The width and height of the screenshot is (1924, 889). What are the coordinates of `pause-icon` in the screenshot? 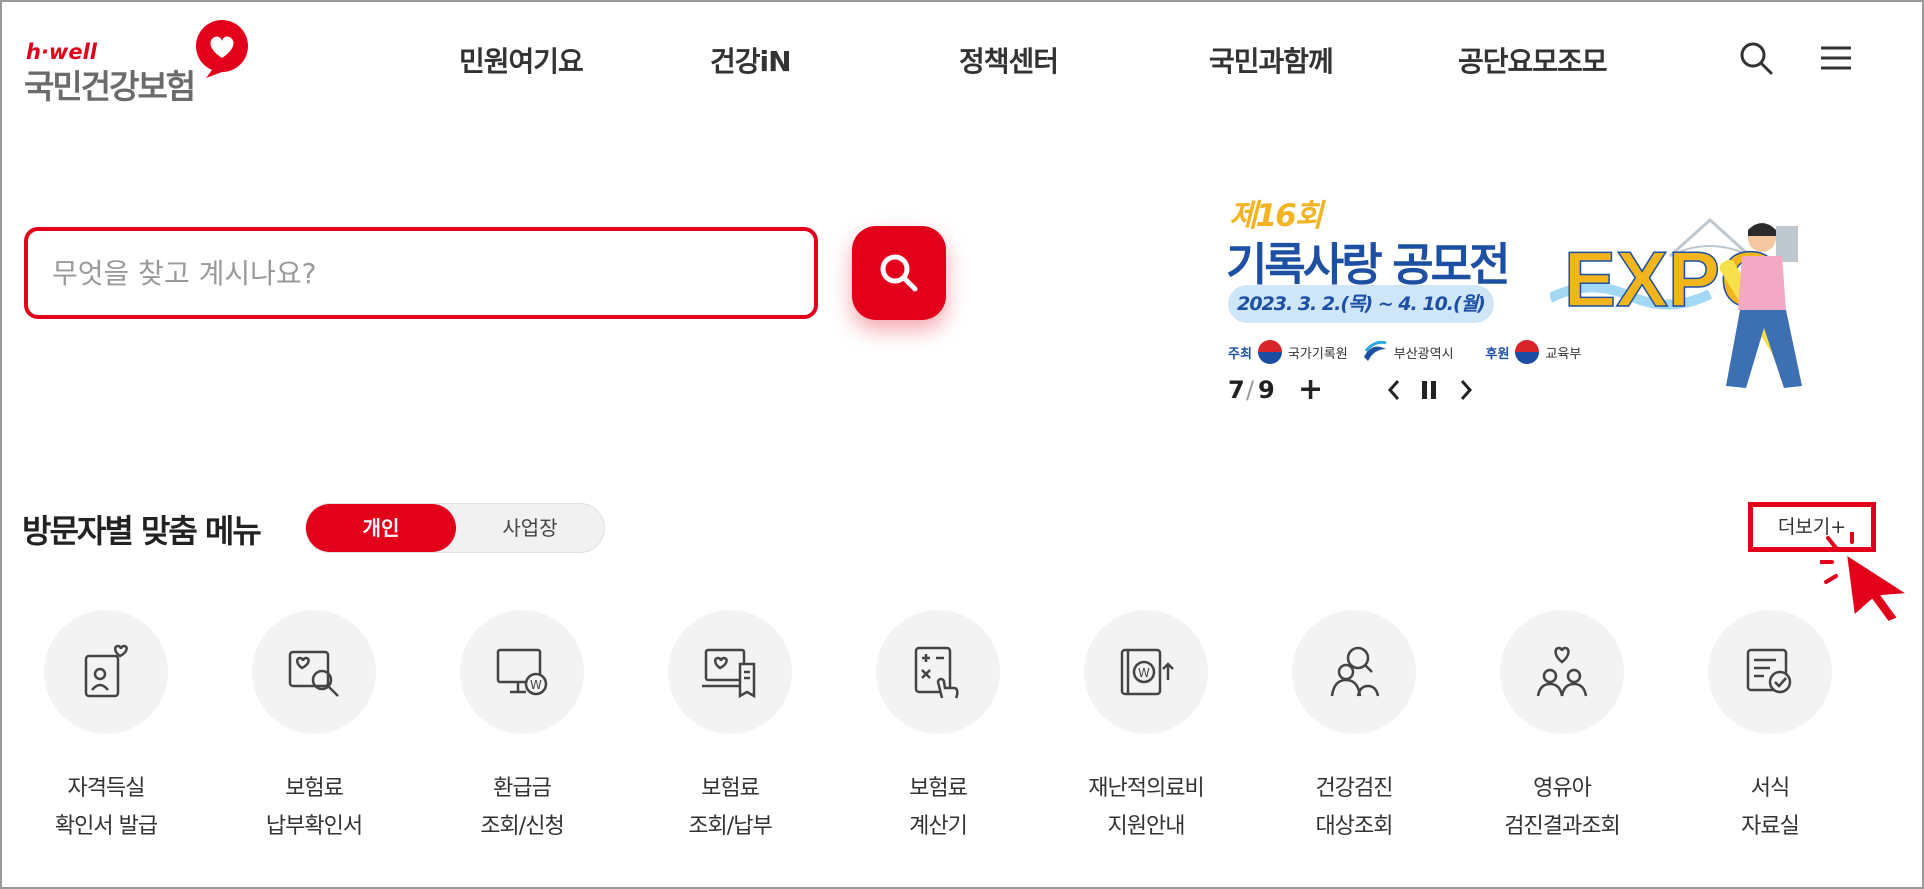 It's located at (1429, 390).